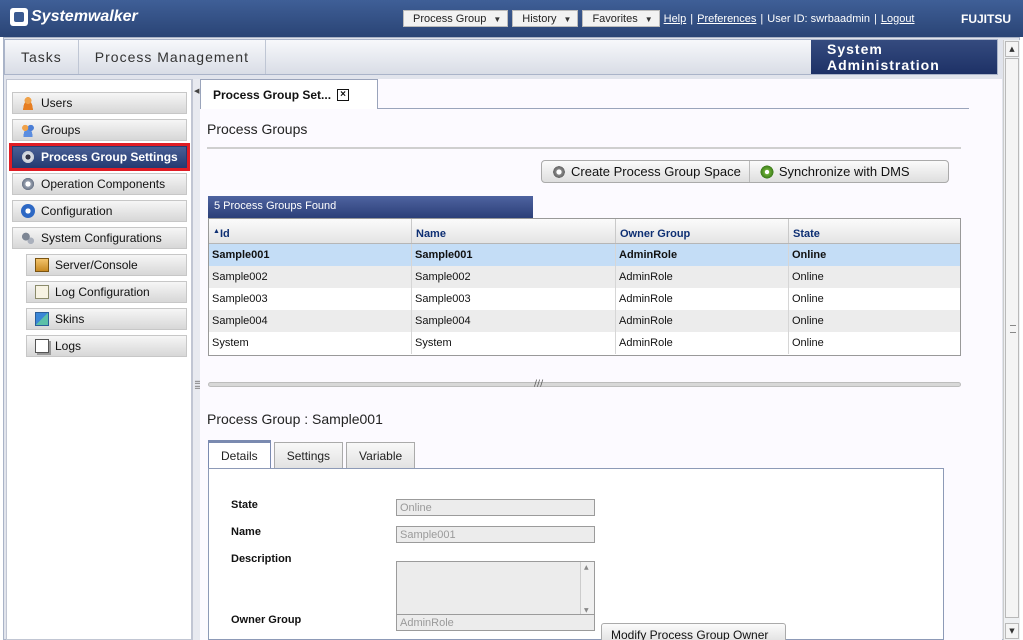 This screenshot has height=640, width=1023. Describe the element at coordinates (1012, 631) in the screenshot. I see `scroll-down-arrow-icon: ▼` at that location.